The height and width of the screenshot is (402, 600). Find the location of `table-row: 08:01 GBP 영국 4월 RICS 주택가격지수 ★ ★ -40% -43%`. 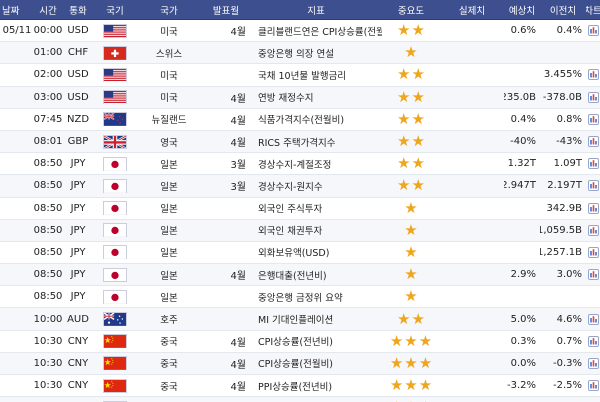

table-row: 08:01 GBP 영국 4월 RICS 주택가격지수 ★ ★ -40% -43% is located at coordinates (300, 142).